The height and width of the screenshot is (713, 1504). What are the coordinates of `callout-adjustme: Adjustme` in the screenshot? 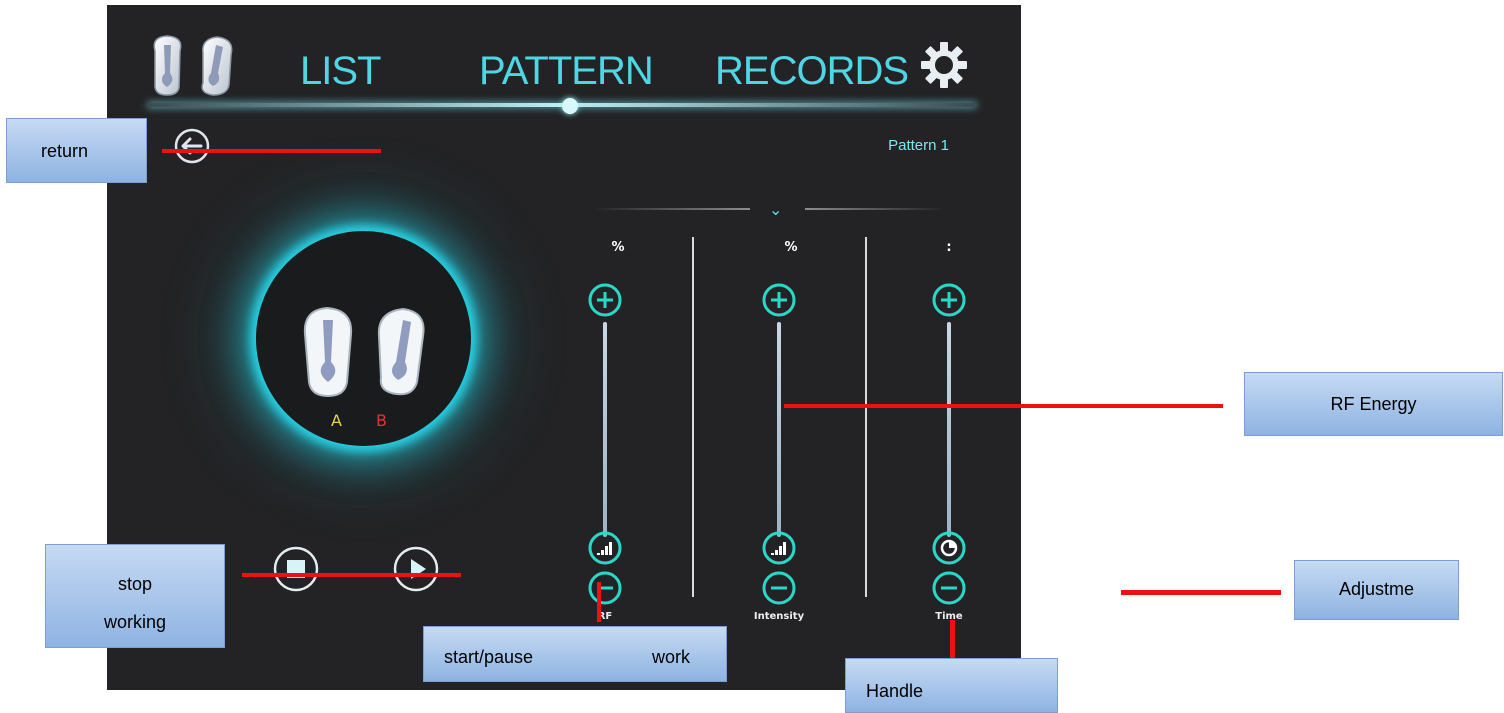 It's located at (1376, 590).